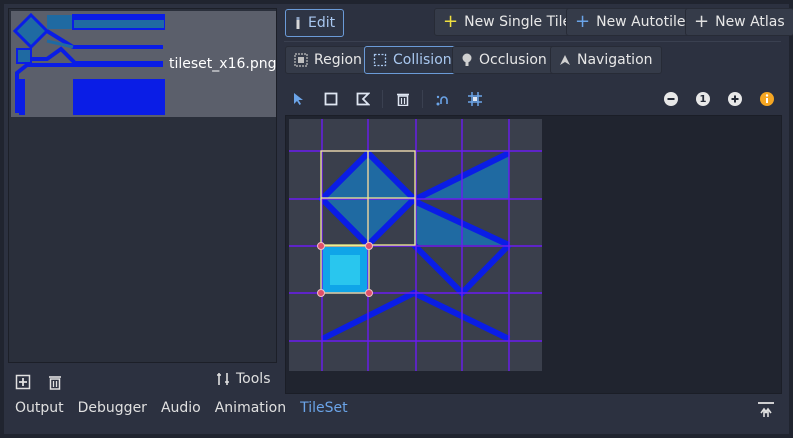  I want to click on tools-button: Tools, so click(243, 379).